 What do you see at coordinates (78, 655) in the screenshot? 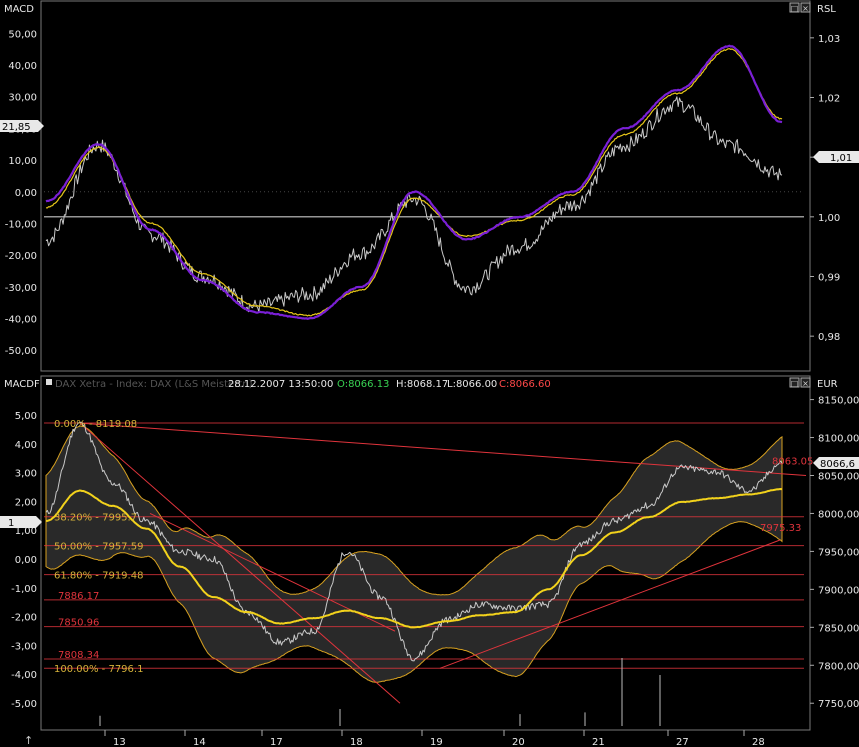
I see `level-label: 7808.34` at bounding box center [78, 655].